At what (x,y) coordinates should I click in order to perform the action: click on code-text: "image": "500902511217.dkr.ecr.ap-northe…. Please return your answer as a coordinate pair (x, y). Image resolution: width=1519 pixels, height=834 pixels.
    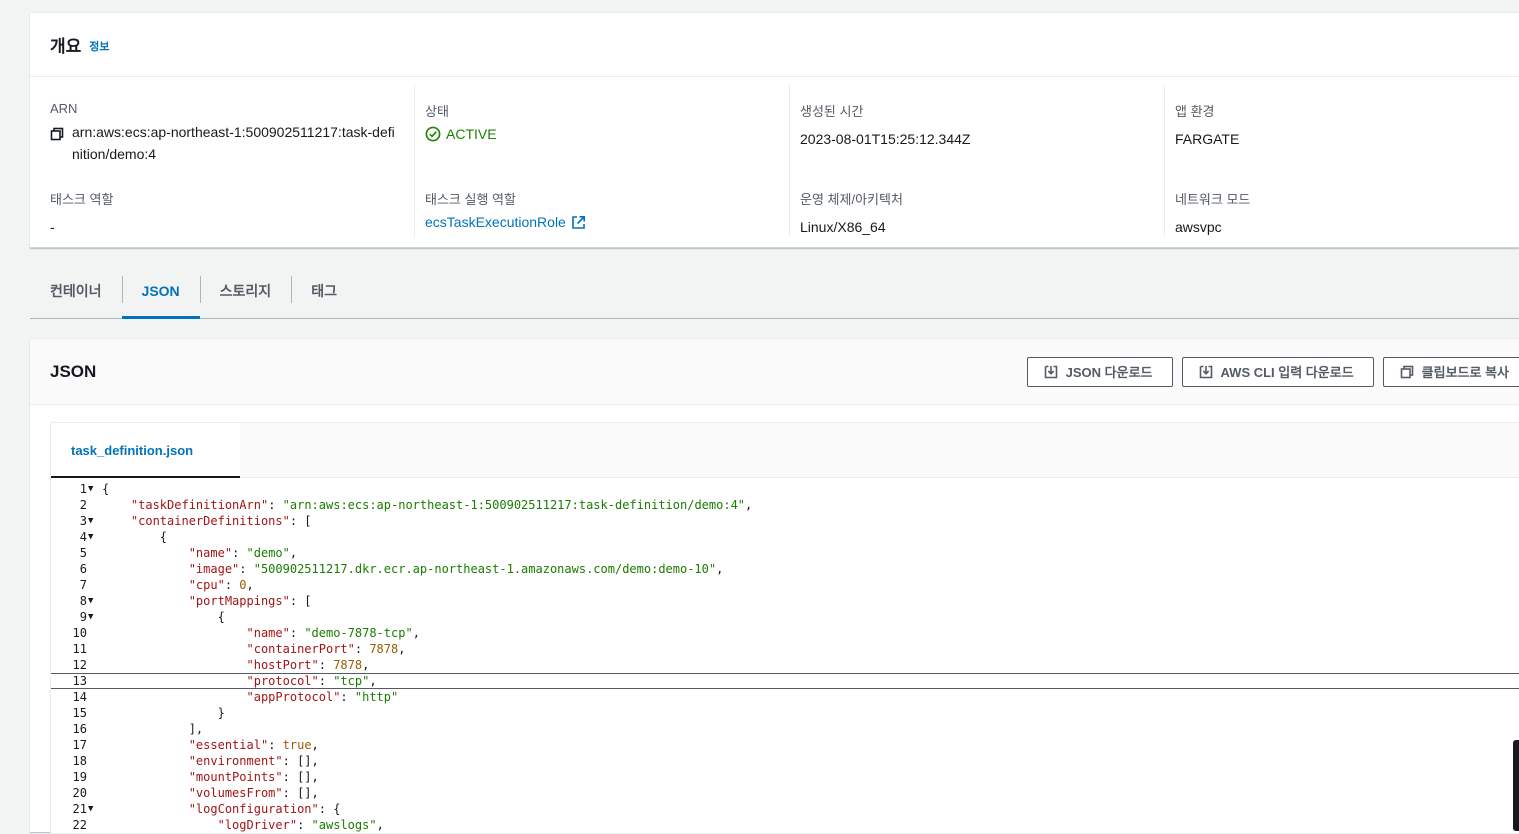
    Looking at the image, I should click on (456, 569).